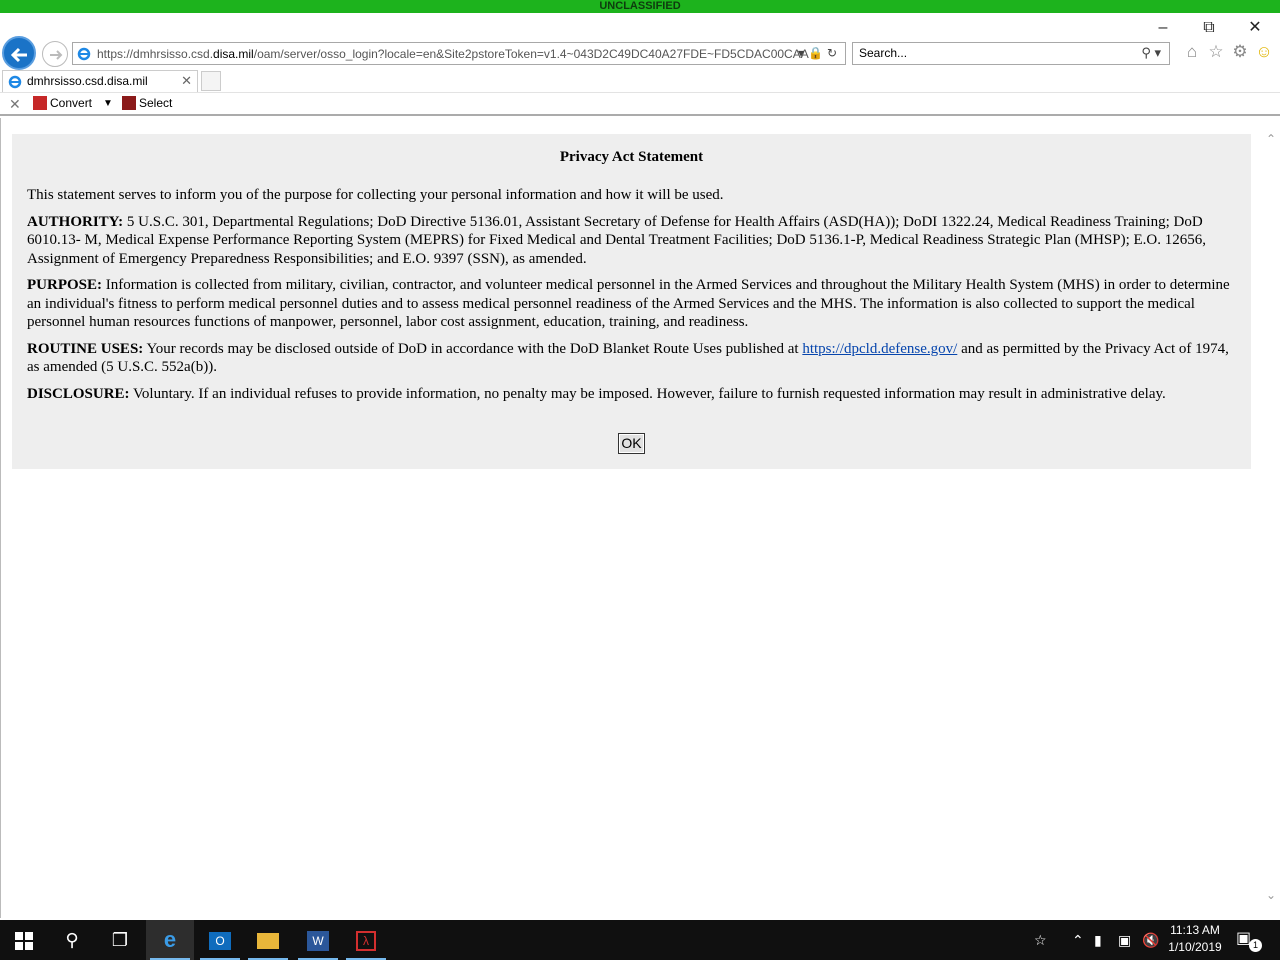  Describe the element at coordinates (62, 103) in the screenshot. I see `convert-button: Convert` at that location.